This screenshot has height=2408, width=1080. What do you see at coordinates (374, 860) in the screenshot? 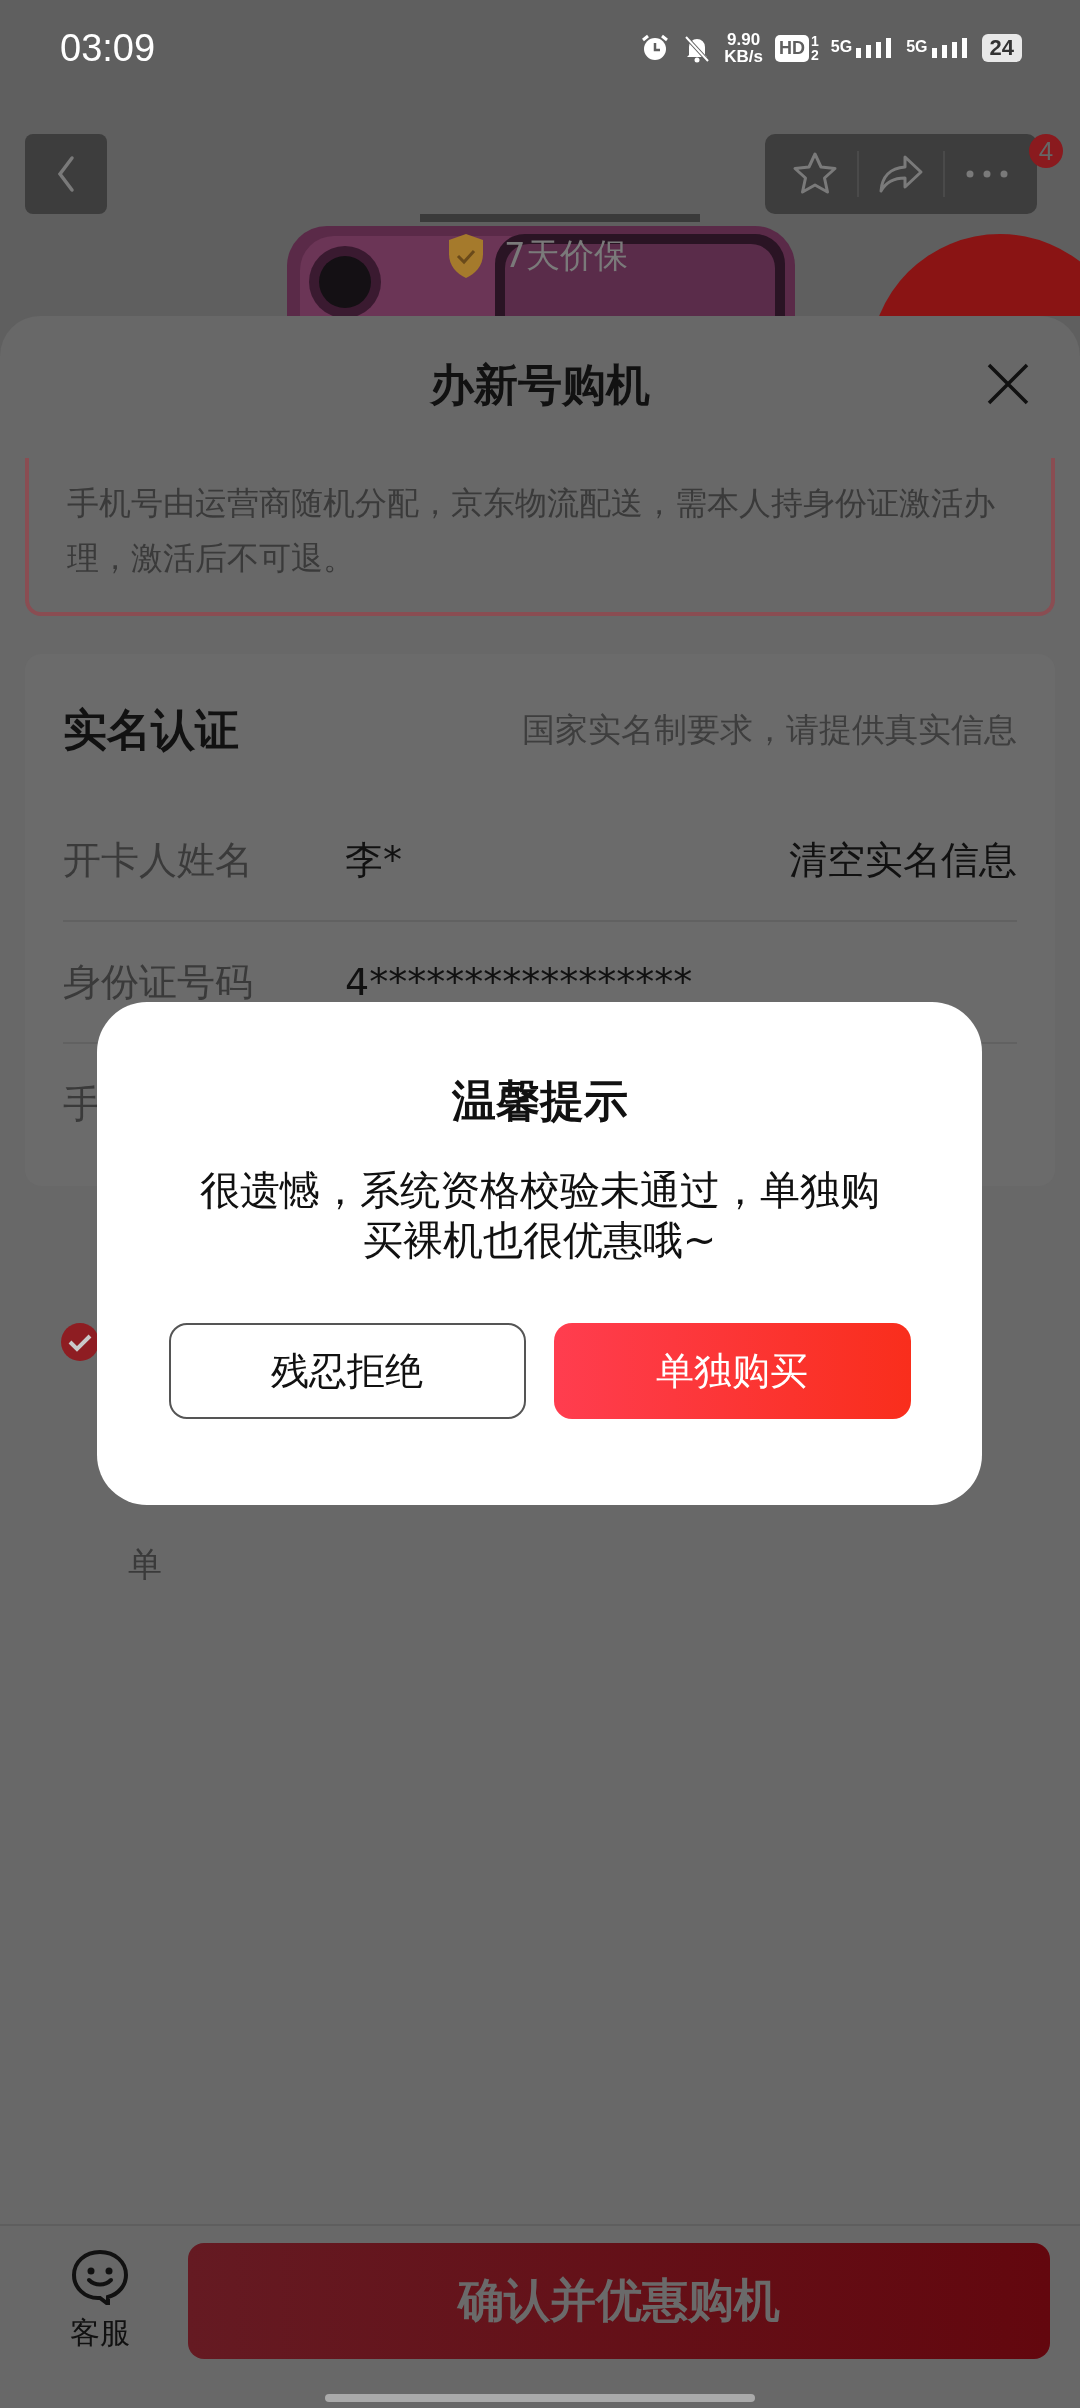
I see `field-value: 李*` at bounding box center [374, 860].